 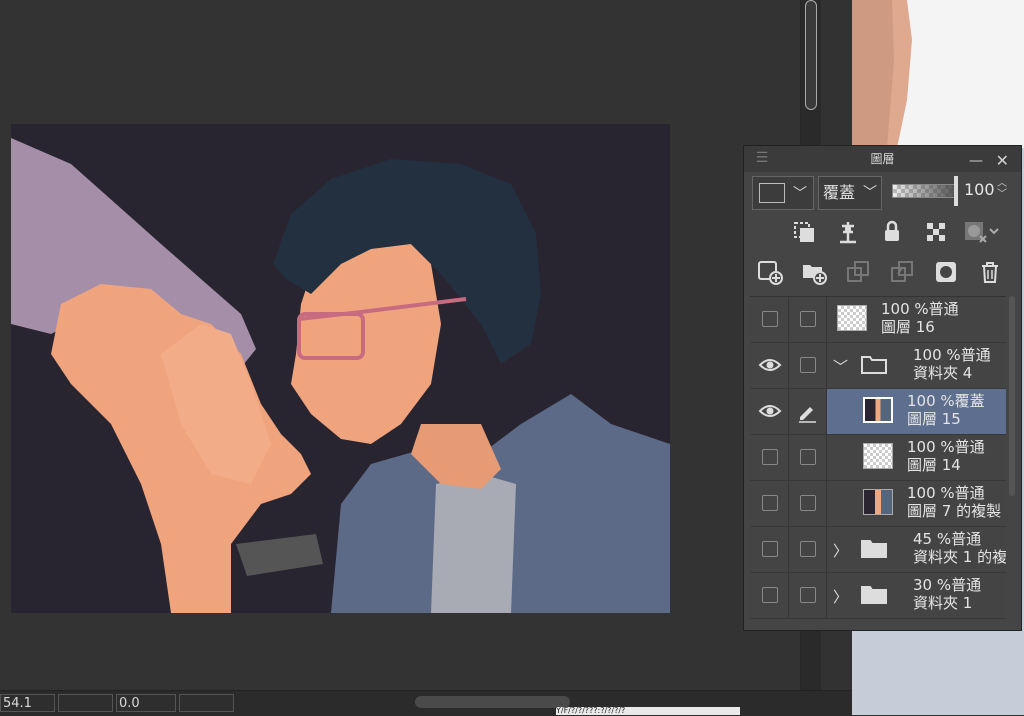 I want to click on layer-panel-title: ☰ 圖層 — ✕, so click(x=882, y=159).